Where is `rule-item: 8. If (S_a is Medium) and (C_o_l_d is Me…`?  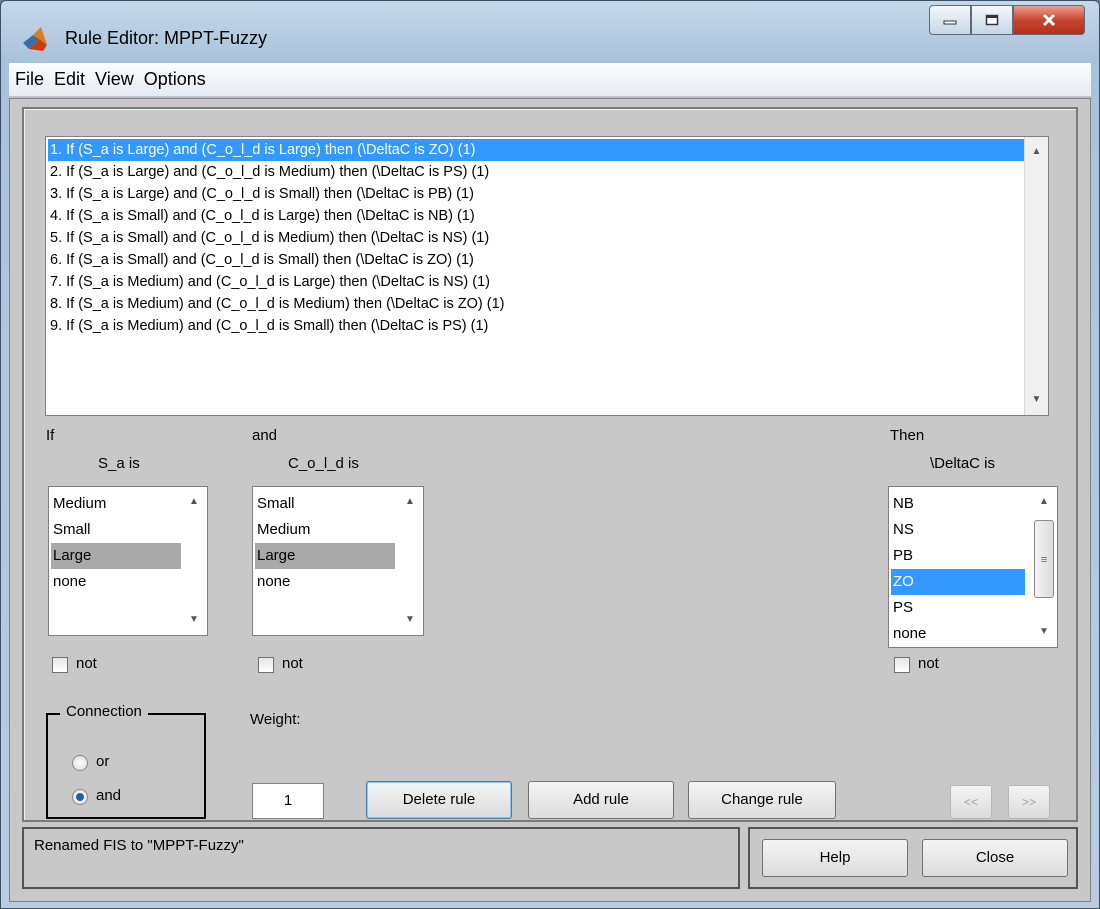 rule-item: 8. If (S_a is Medium) and (C_o_l_d is Me… is located at coordinates (536, 304).